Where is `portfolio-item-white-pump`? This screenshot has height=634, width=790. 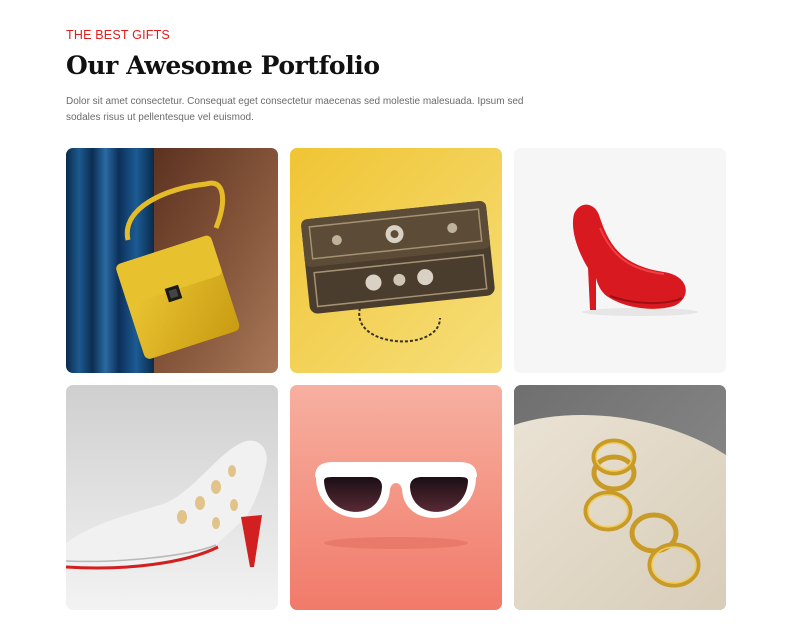 portfolio-item-white-pump is located at coordinates (172, 497).